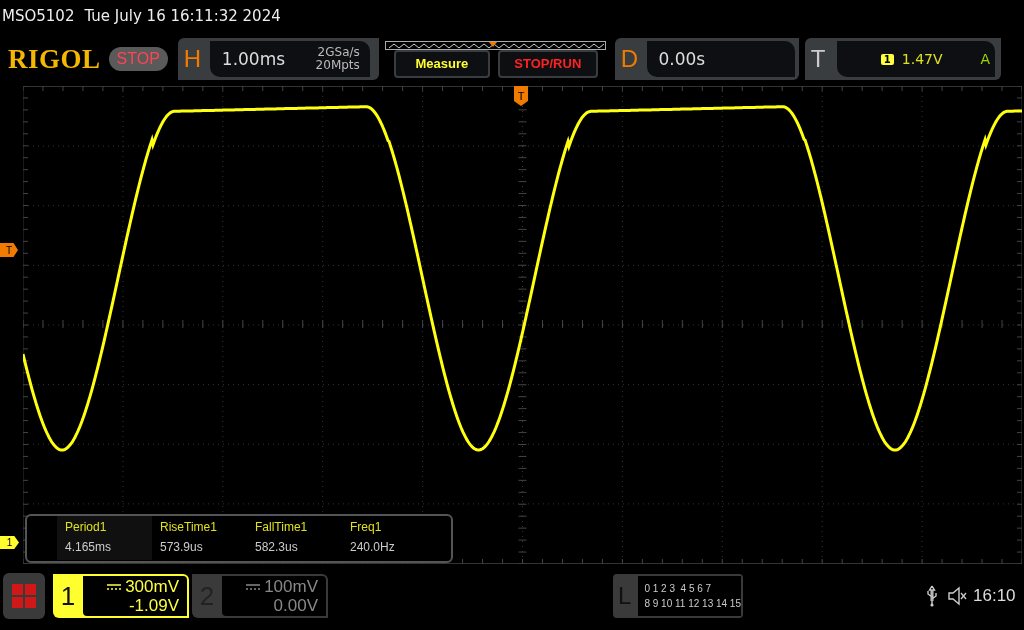  What do you see at coordinates (630, 59) in the screenshot?
I see `delay-label: D` at bounding box center [630, 59].